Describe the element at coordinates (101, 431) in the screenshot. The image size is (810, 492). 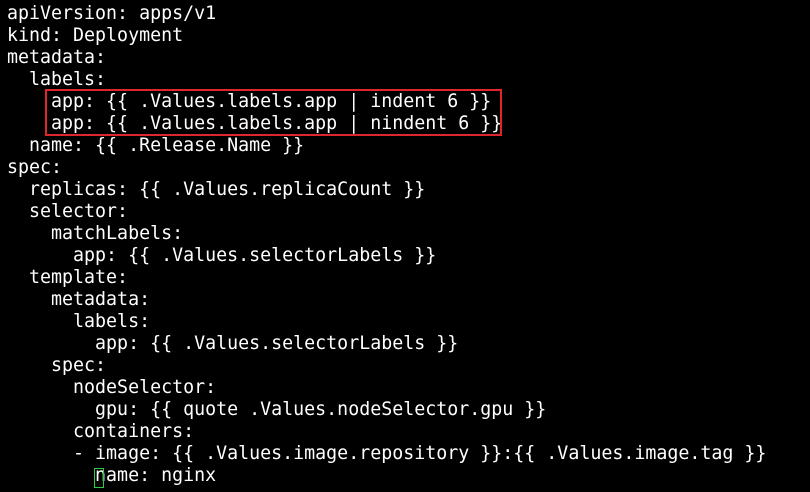
I see `code-line-20: containers:` at that location.